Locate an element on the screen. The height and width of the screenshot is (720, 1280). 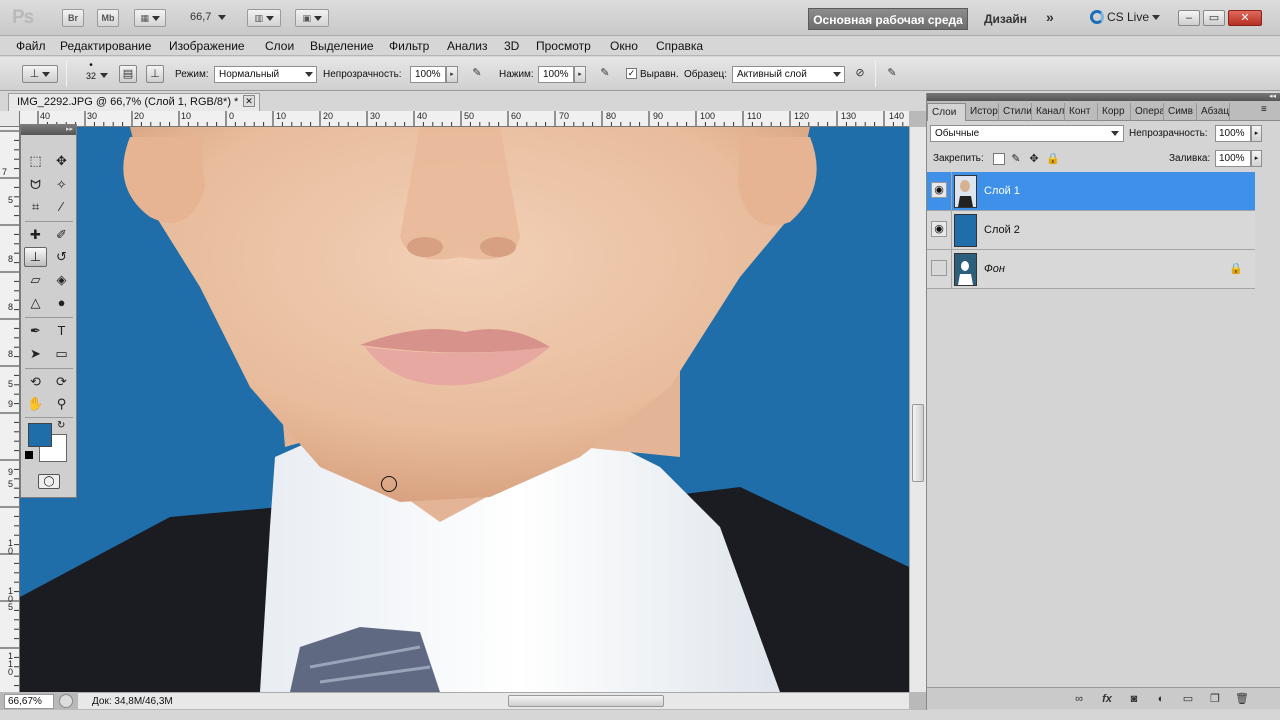
blur-tool-icon: △ is located at coordinates (35, 303).